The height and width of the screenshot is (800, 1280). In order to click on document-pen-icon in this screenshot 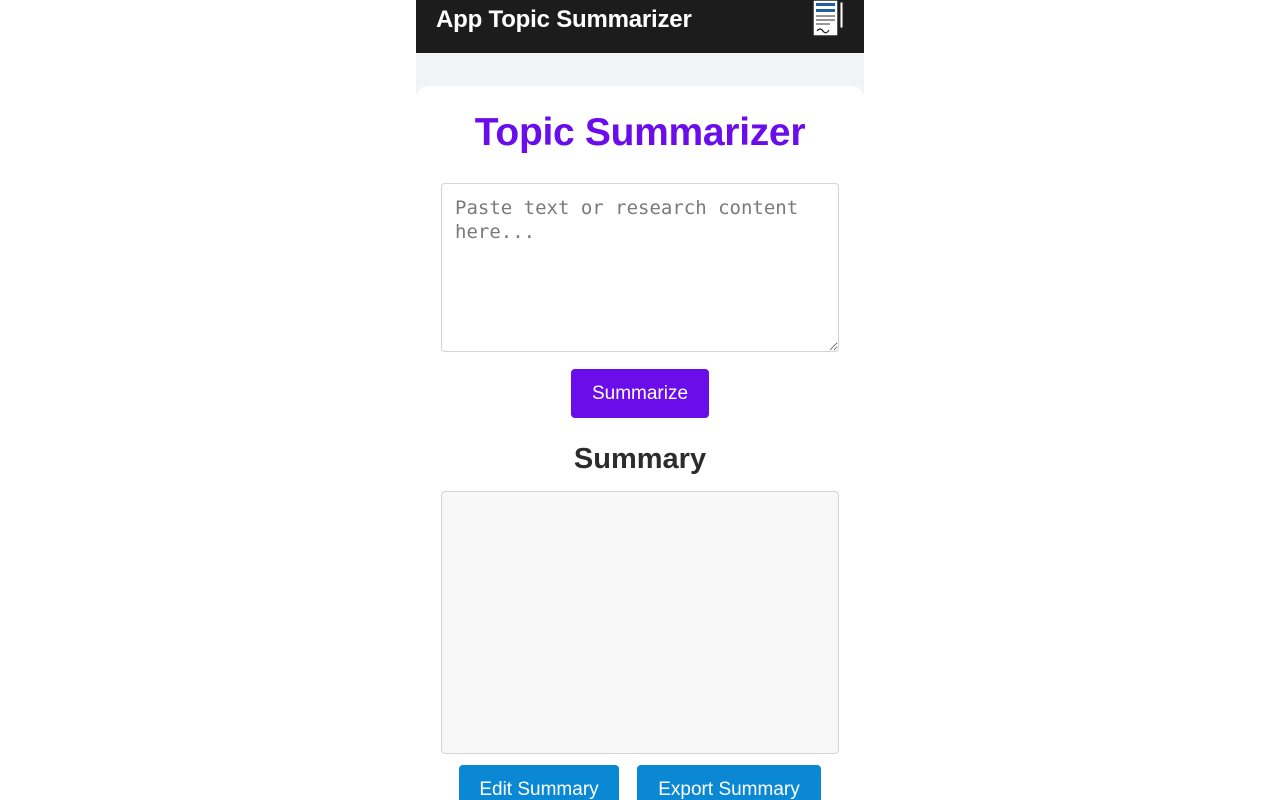, I will do `click(828, 18)`.